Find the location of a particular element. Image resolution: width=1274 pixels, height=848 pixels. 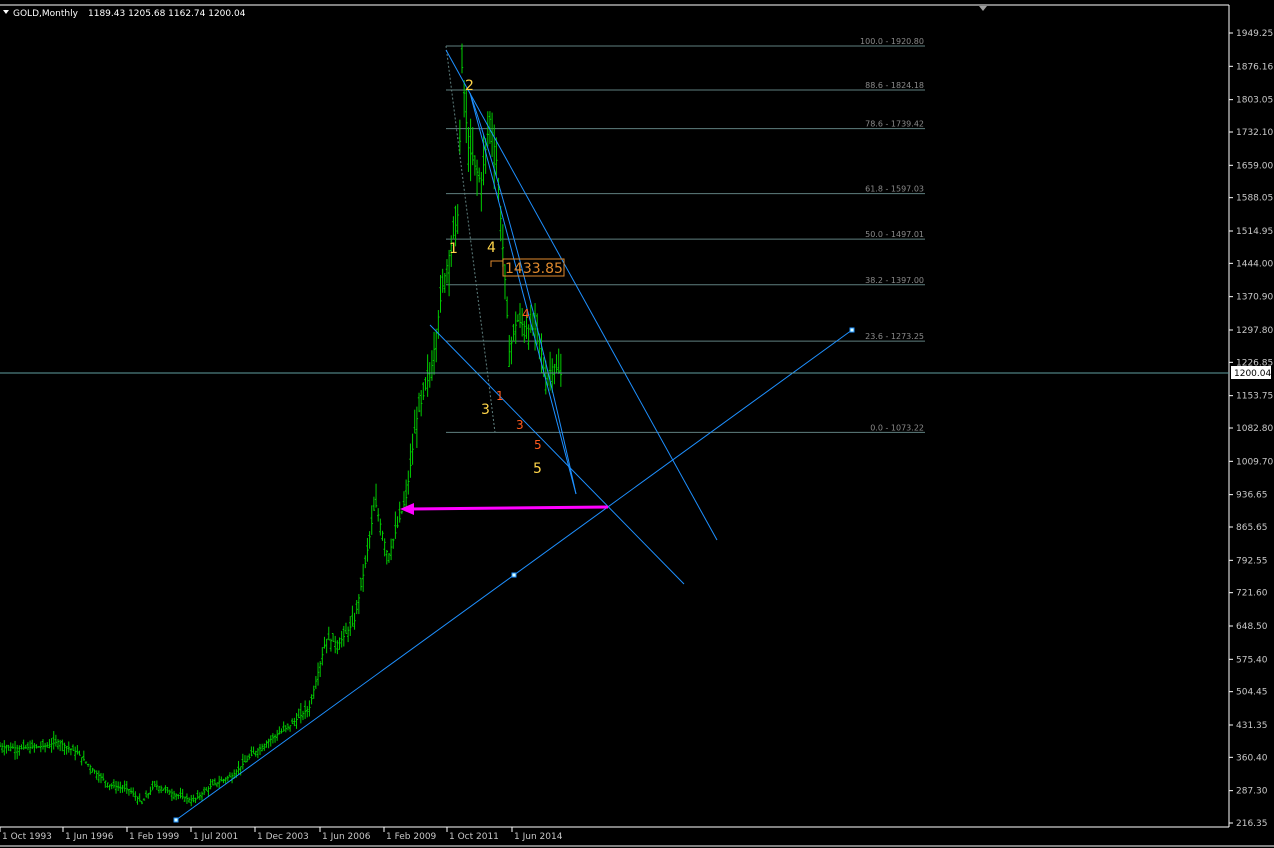

x-tick-label: 1 Jul 2001 is located at coordinates (215, 837).